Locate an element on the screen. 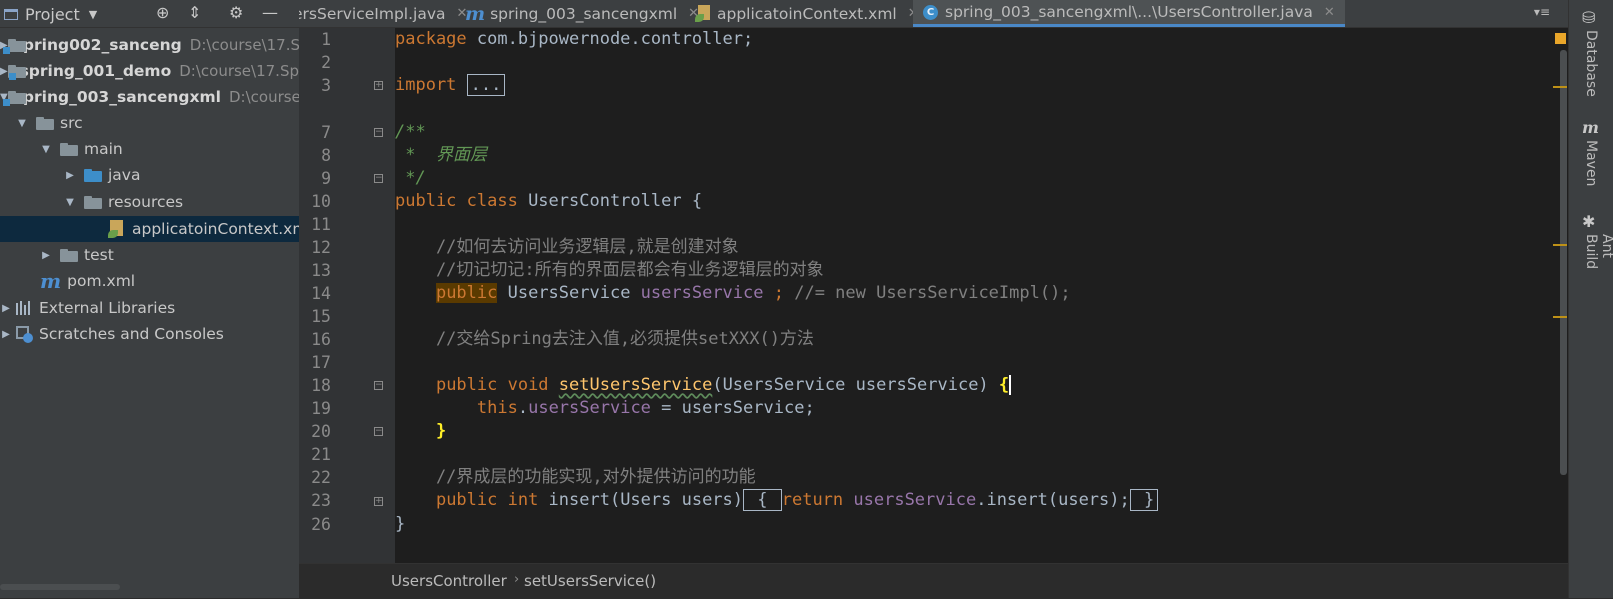 The height and width of the screenshot is (599, 1613). code-text: com.bjpowernode.controller; is located at coordinates (610, 39).